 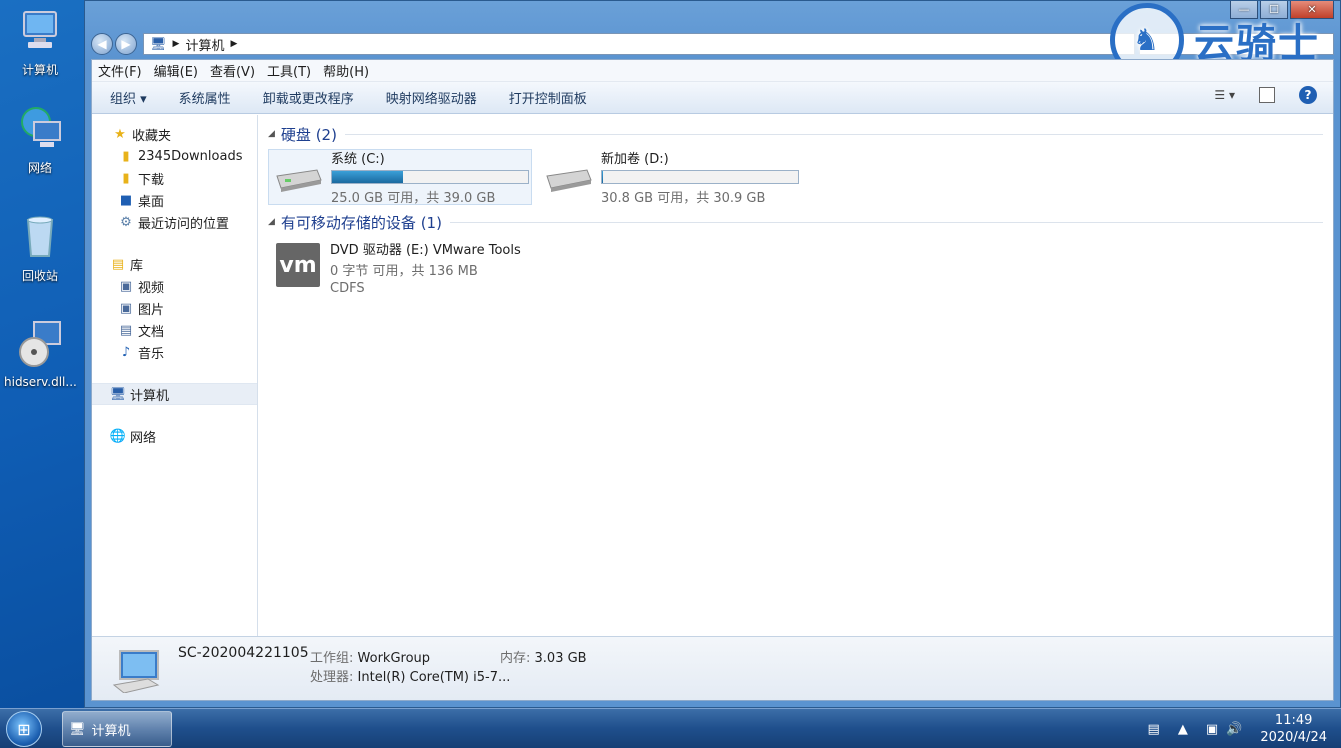 I want to click on desktop-icon-computer: 计算机, so click(x=40, y=42).